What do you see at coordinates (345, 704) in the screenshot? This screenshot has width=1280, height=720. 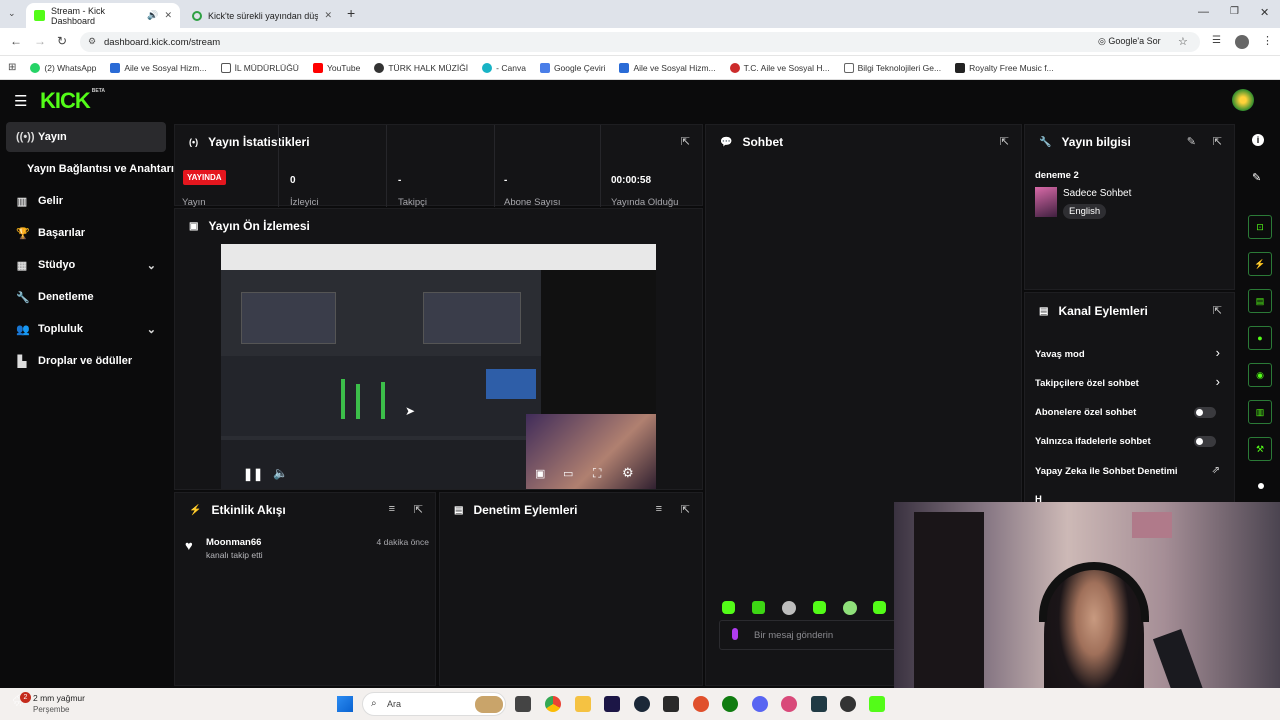 I see `start-icon` at bounding box center [345, 704].